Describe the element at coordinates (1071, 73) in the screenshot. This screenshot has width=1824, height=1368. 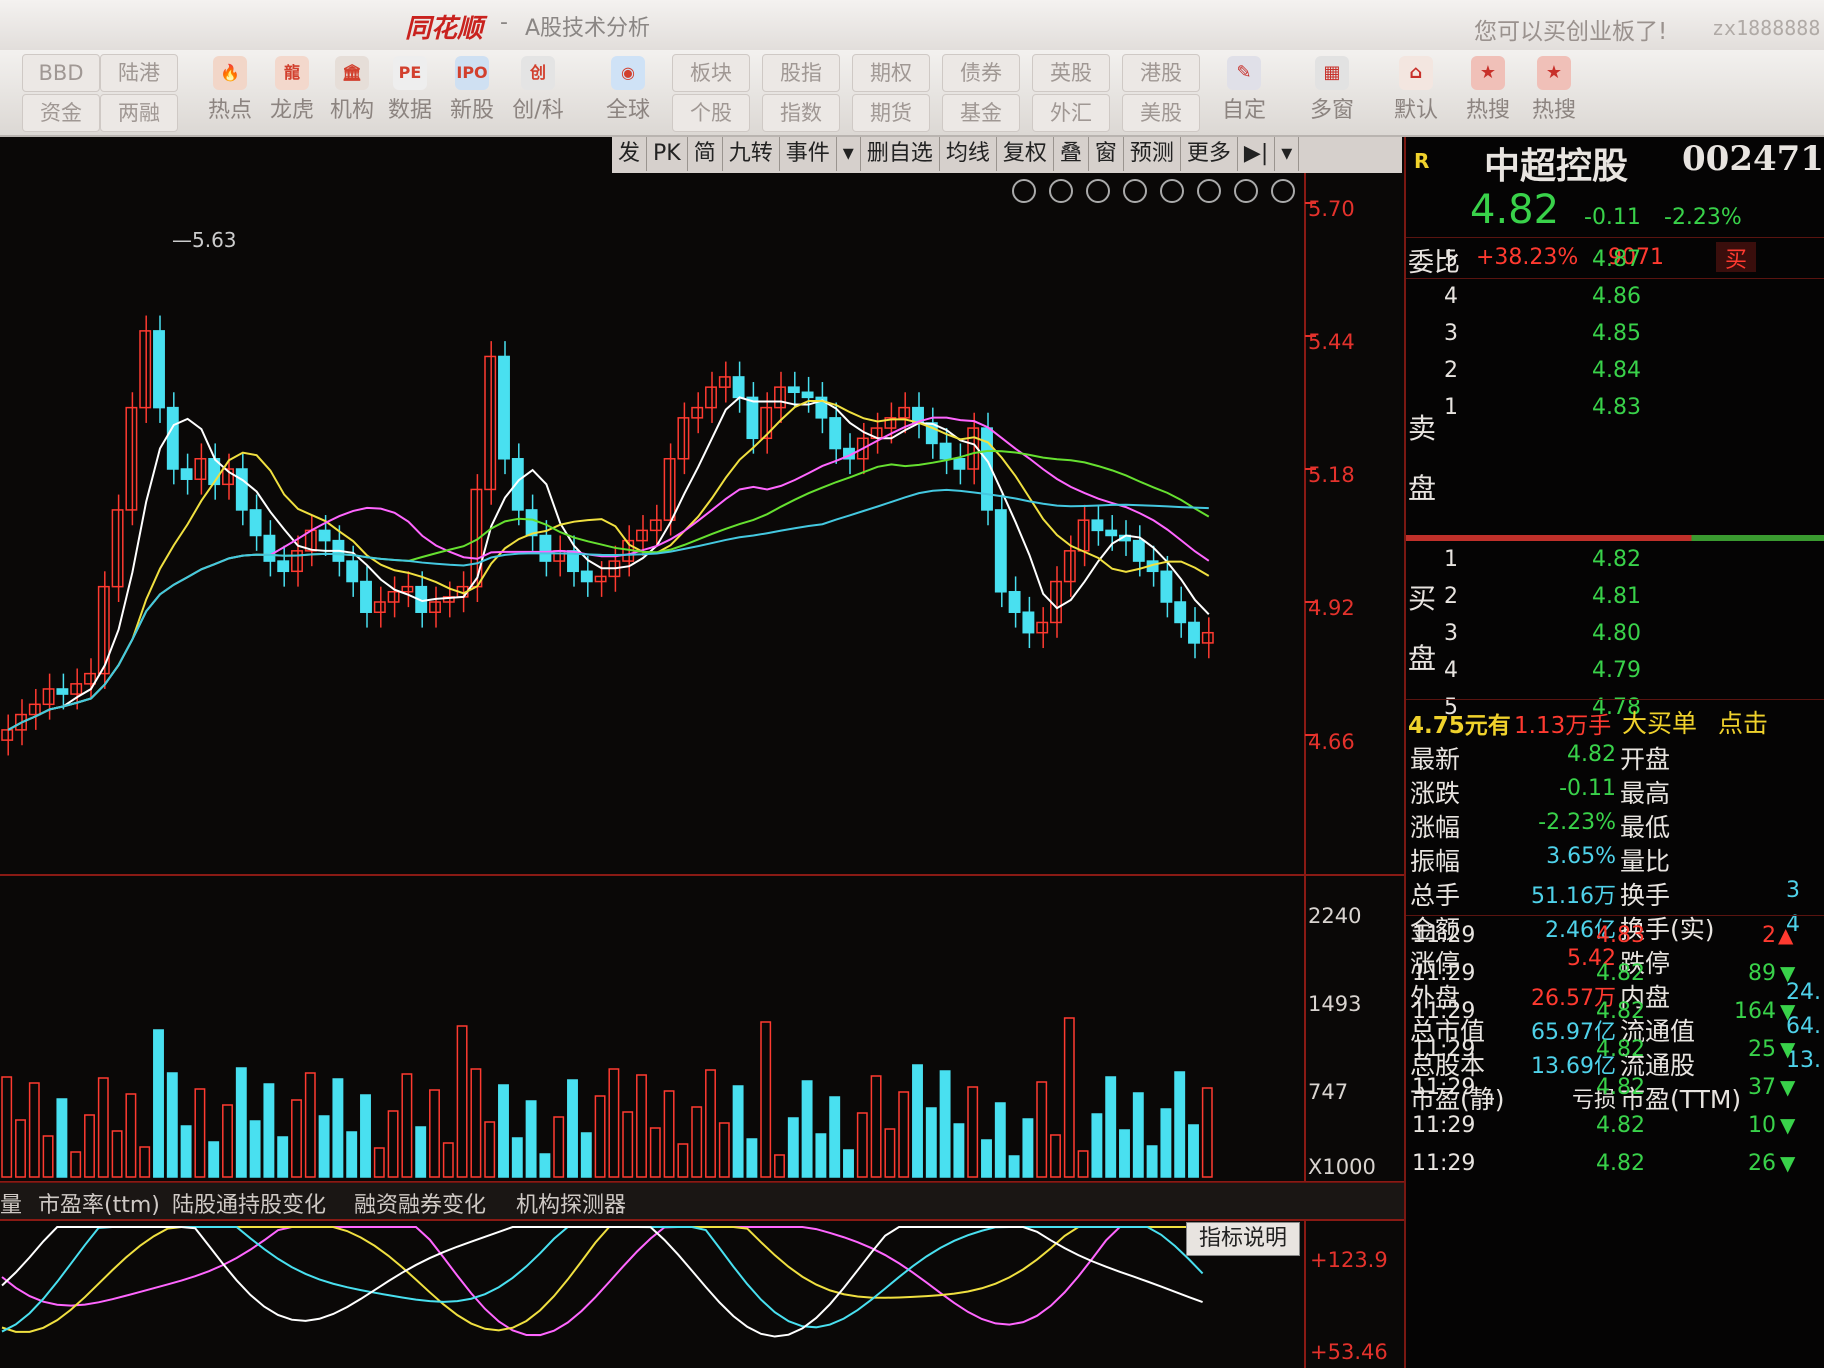
I see `toolbar-stack-button: 英股` at that location.